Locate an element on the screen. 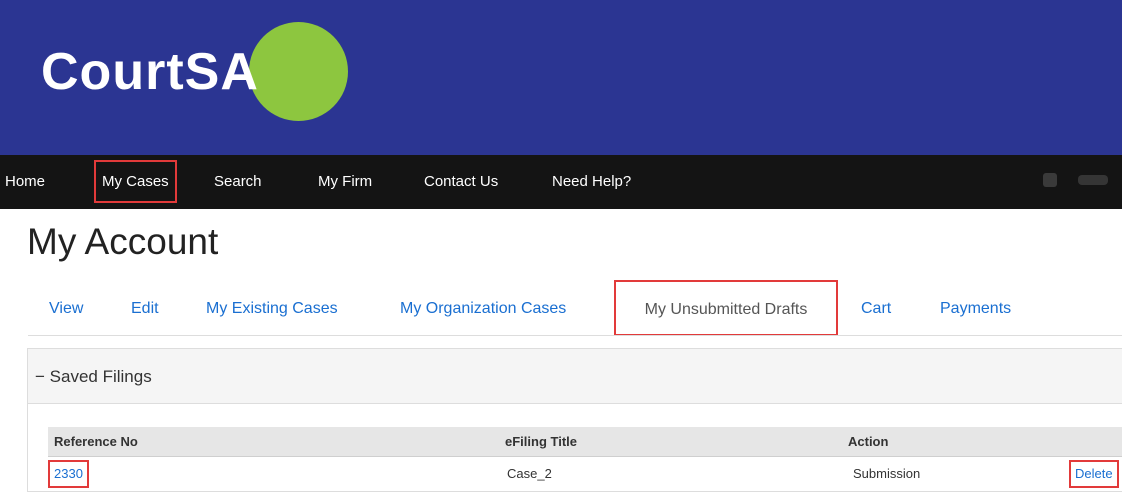 The width and height of the screenshot is (1122, 493). courtsa-logo: CourtSA is located at coordinates (150, 72).